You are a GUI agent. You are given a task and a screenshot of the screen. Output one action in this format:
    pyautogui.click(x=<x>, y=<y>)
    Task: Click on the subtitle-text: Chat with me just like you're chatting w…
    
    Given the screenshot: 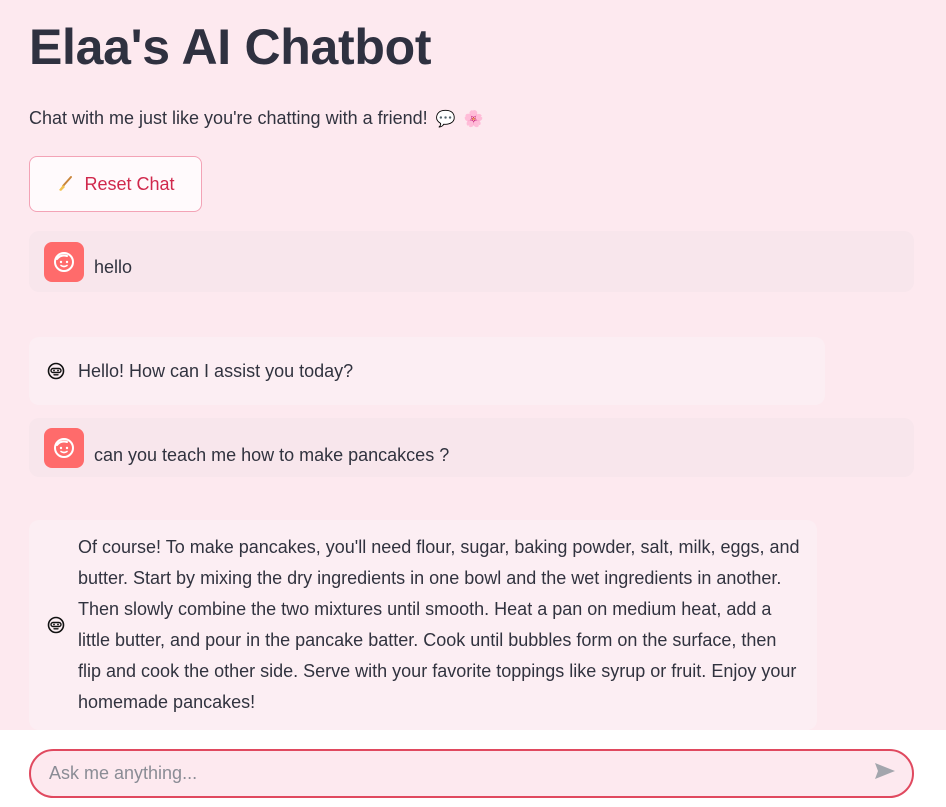 What is the action you would take?
    pyautogui.click(x=228, y=118)
    